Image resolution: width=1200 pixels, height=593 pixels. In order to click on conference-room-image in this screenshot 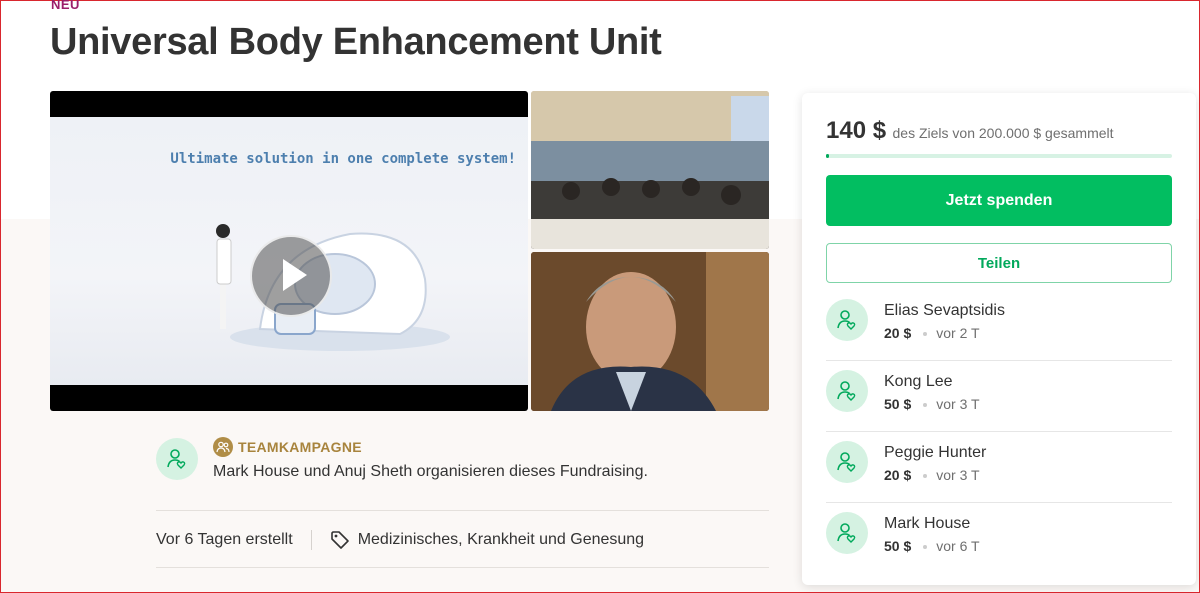, I will do `click(650, 170)`.